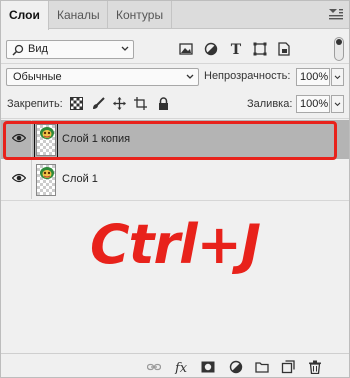 Image resolution: width=350 pixels, height=378 pixels. I want to click on new-layer-icon, so click(288, 367).